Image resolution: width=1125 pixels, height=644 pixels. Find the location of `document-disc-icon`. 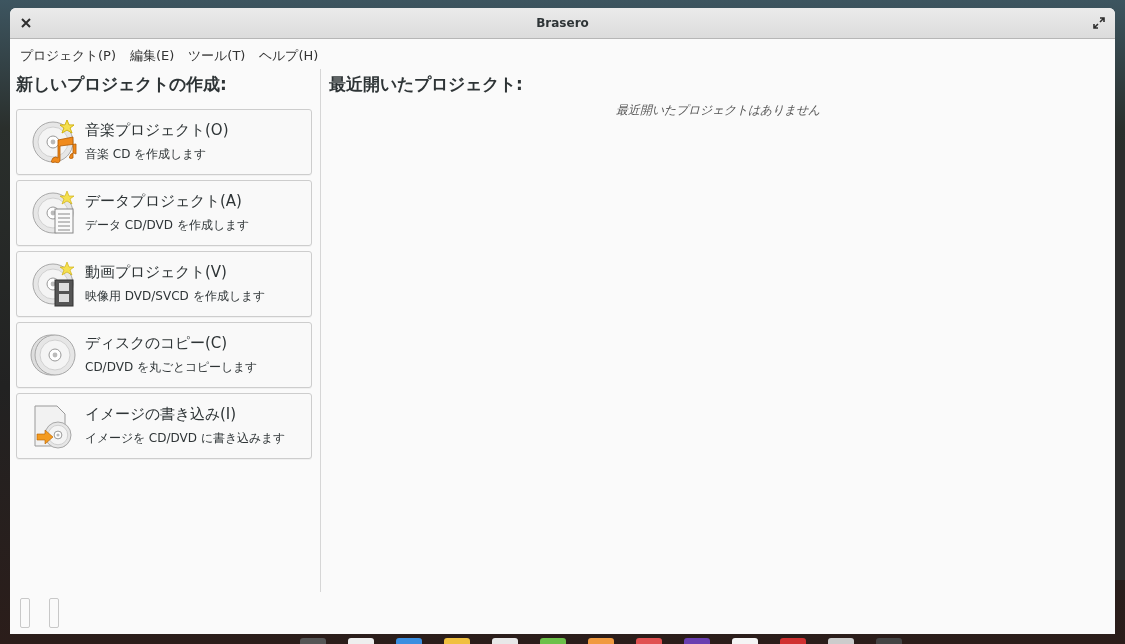

document-disc-icon is located at coordinates (53, 213).